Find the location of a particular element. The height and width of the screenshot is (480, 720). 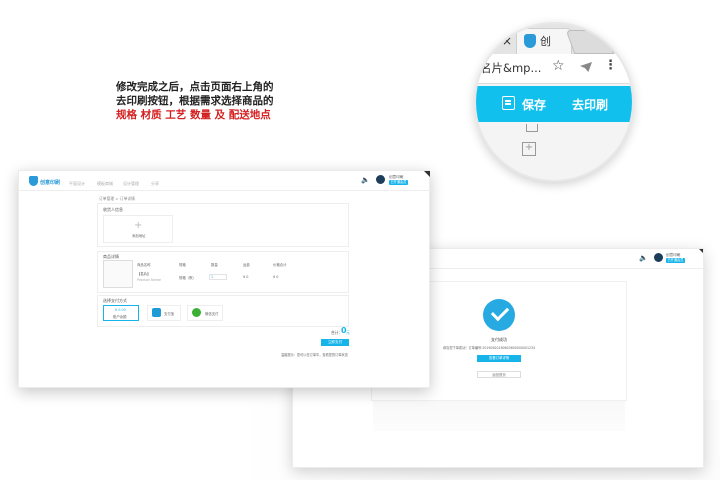

zoom-magnifier: × 创 名片&mp... ☆ ⋮ 保存 去印刷 + is located at coordinates (554, 102).